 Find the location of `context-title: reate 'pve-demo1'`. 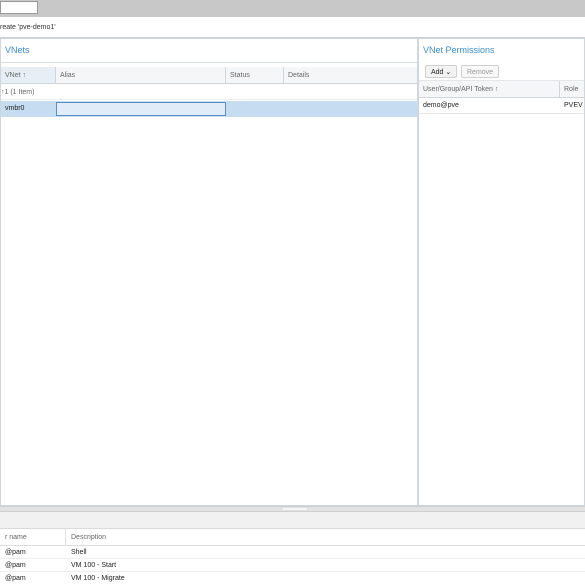

context-title: reate 'pve-demo1' is located at coordinates (292, 27).